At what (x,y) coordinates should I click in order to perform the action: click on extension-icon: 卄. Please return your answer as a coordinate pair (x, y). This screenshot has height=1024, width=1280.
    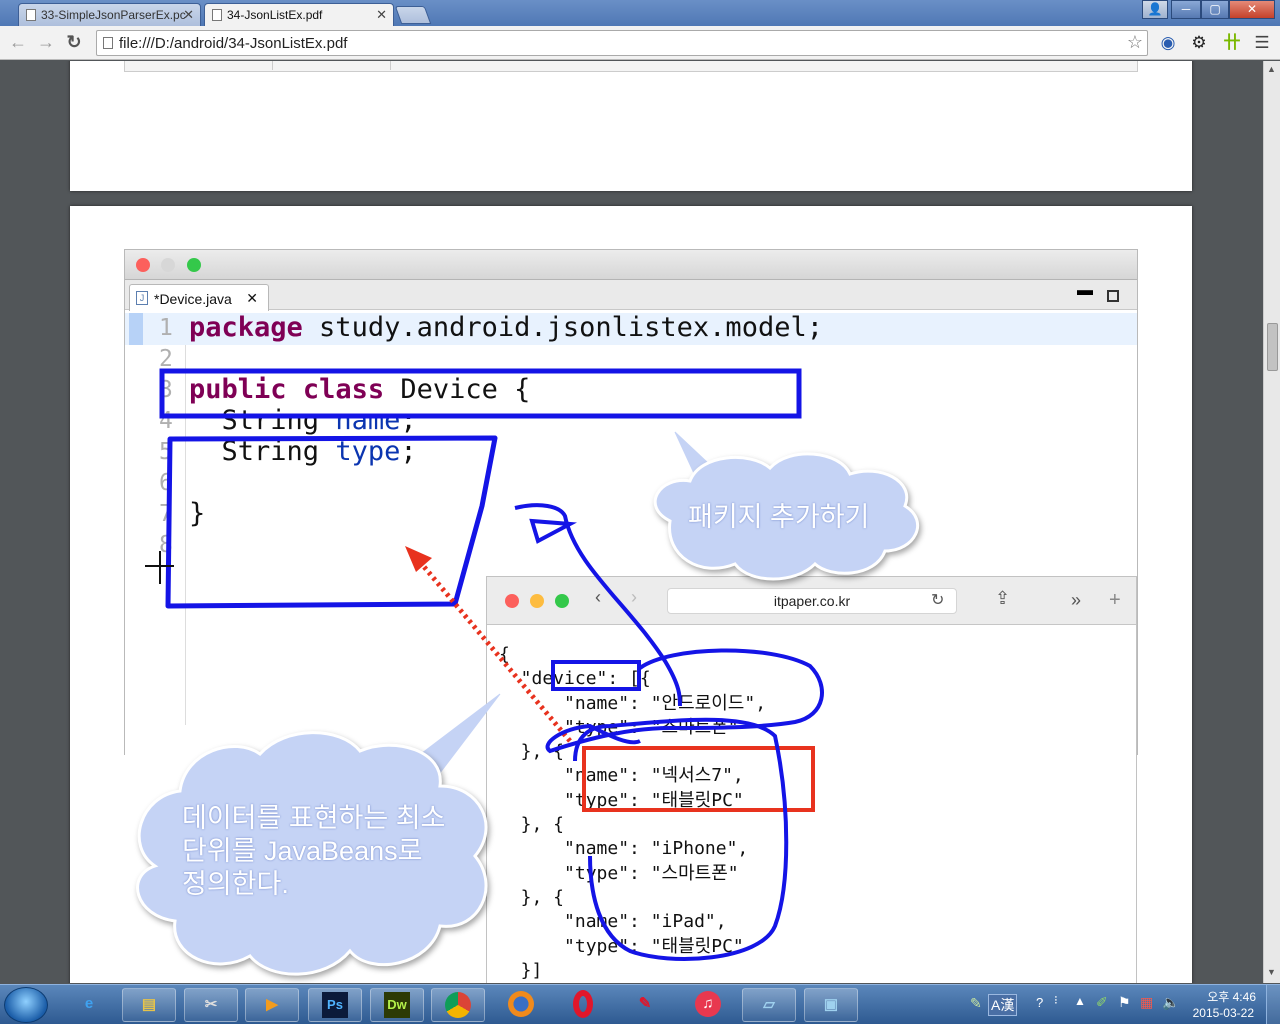
    Looking at the image, I should click on (1232, 44).